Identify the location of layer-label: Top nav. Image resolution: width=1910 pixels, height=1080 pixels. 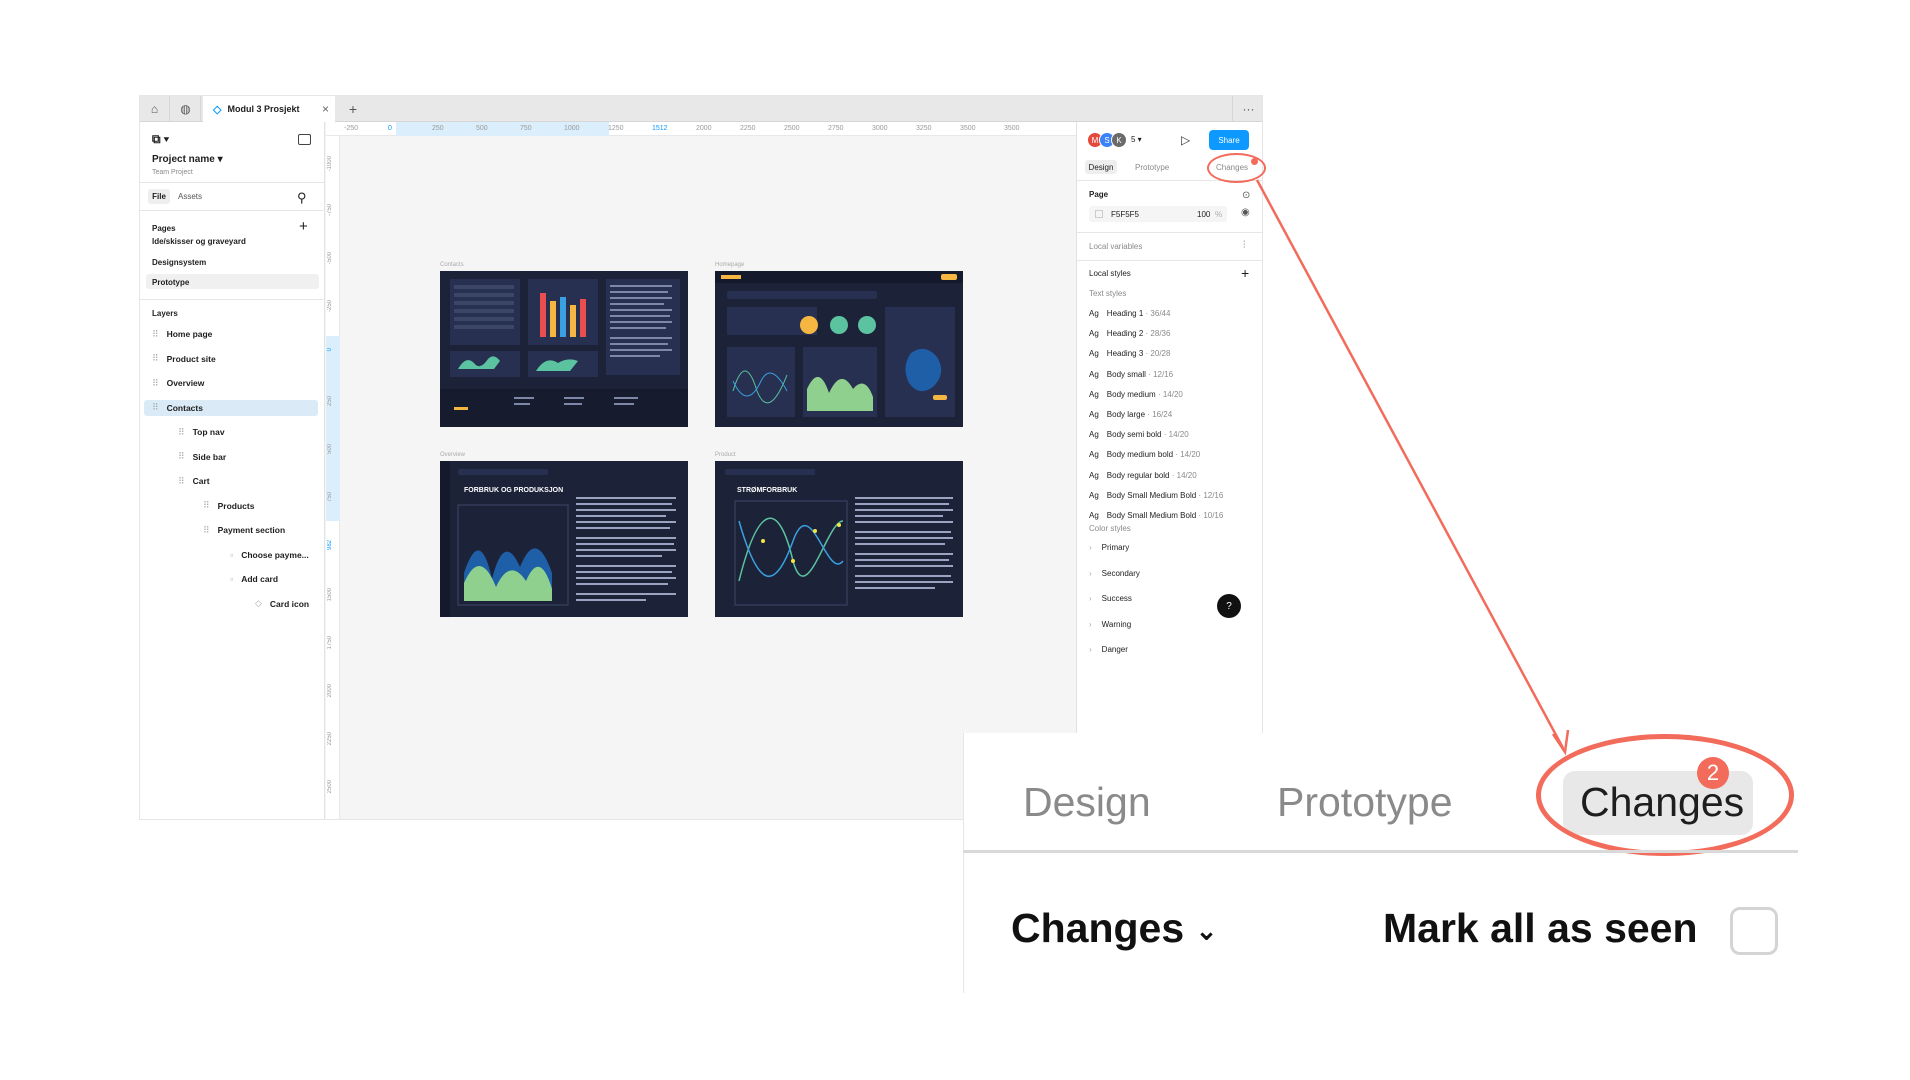
(208, 432).